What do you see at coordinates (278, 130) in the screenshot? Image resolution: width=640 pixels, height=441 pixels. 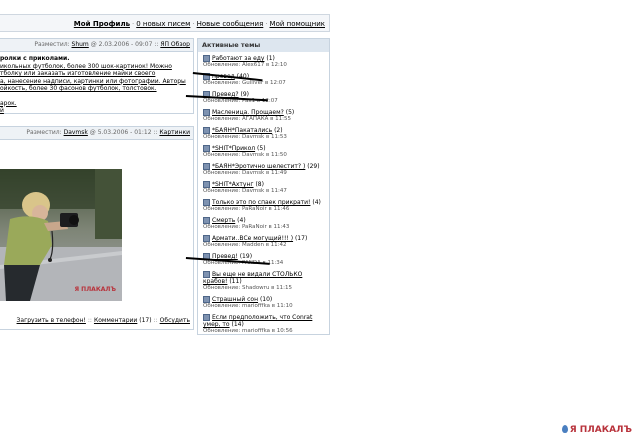 I see `topic-count: (2)` at bounding box center [278, 130].